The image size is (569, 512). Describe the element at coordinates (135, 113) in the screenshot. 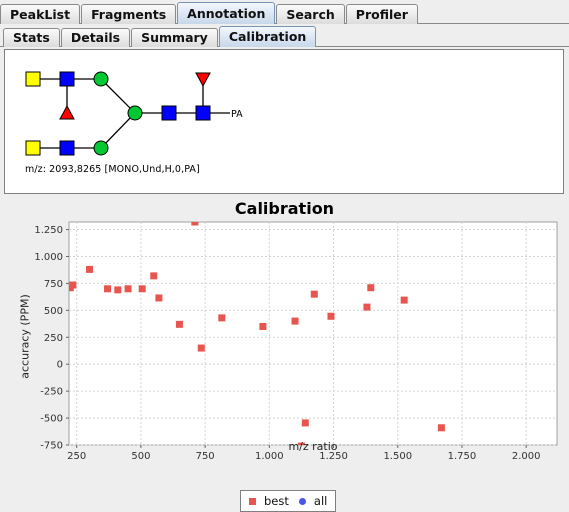

I see `mannose-core-residue` at that location.